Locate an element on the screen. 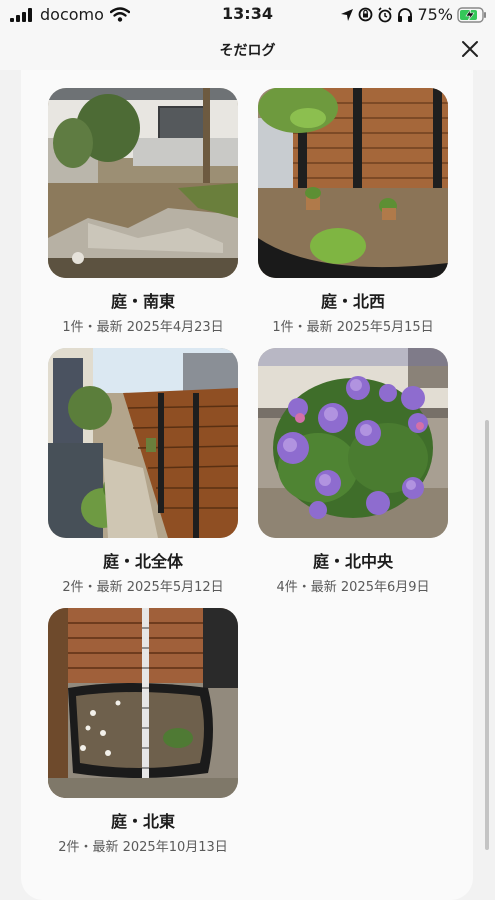 The image size is (495, 900). album-meta: 1件・最新 2025年4月23日 is located at coordinates (143, 327).